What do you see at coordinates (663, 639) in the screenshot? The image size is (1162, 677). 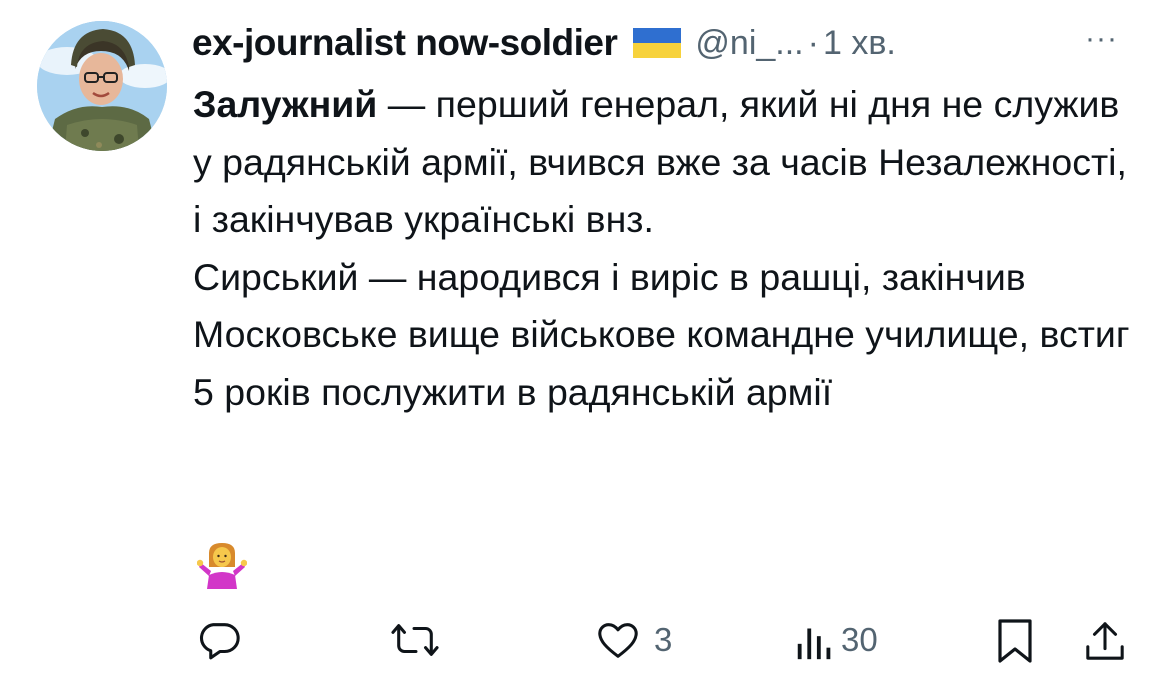 I see `like-count: 3` at bounding box center [663, 639].